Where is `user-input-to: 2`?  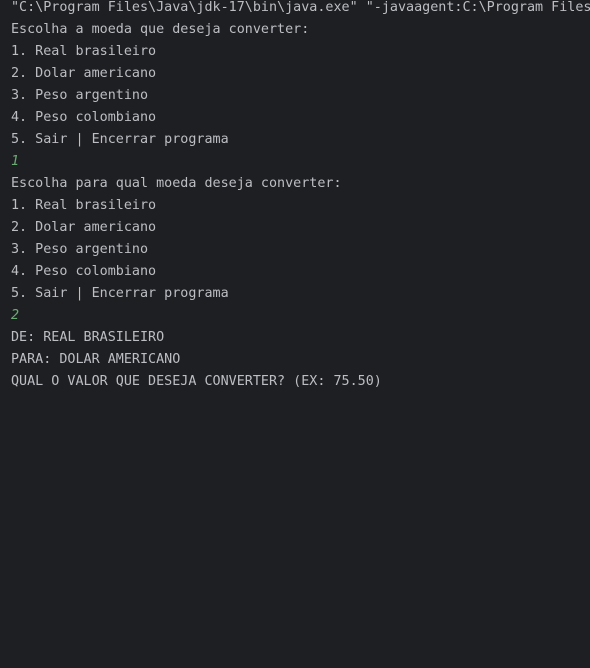
user-input-to: 2 is located at coordinates (15, 315).